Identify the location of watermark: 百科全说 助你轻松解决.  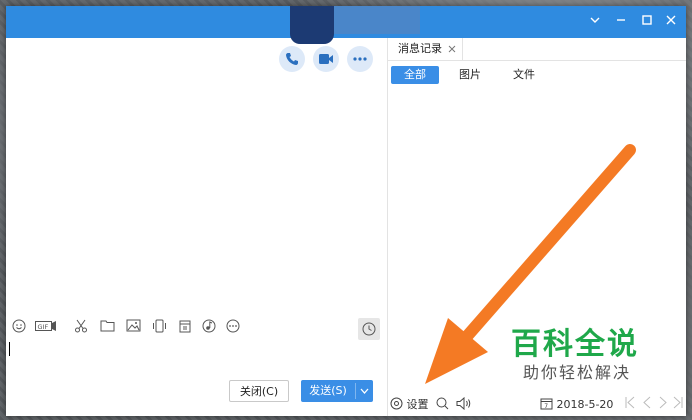
(575, 355).